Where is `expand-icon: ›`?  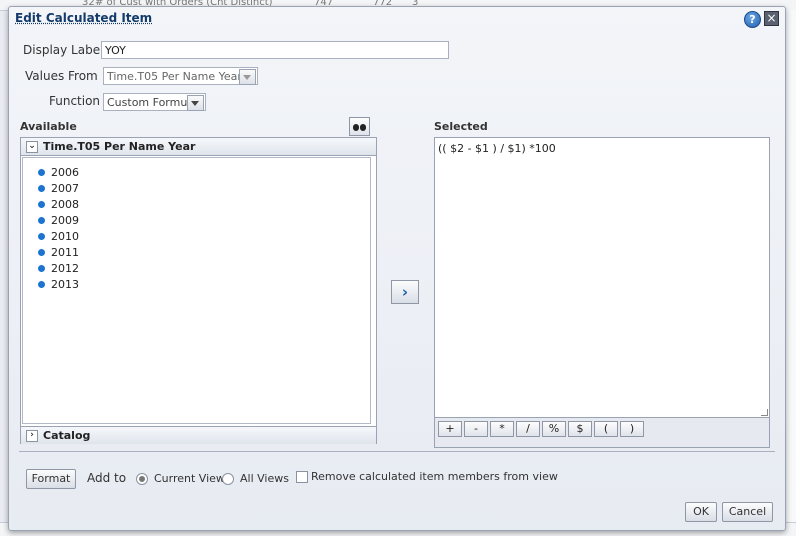
expand-icon: › is located at coordinates (32, 436).